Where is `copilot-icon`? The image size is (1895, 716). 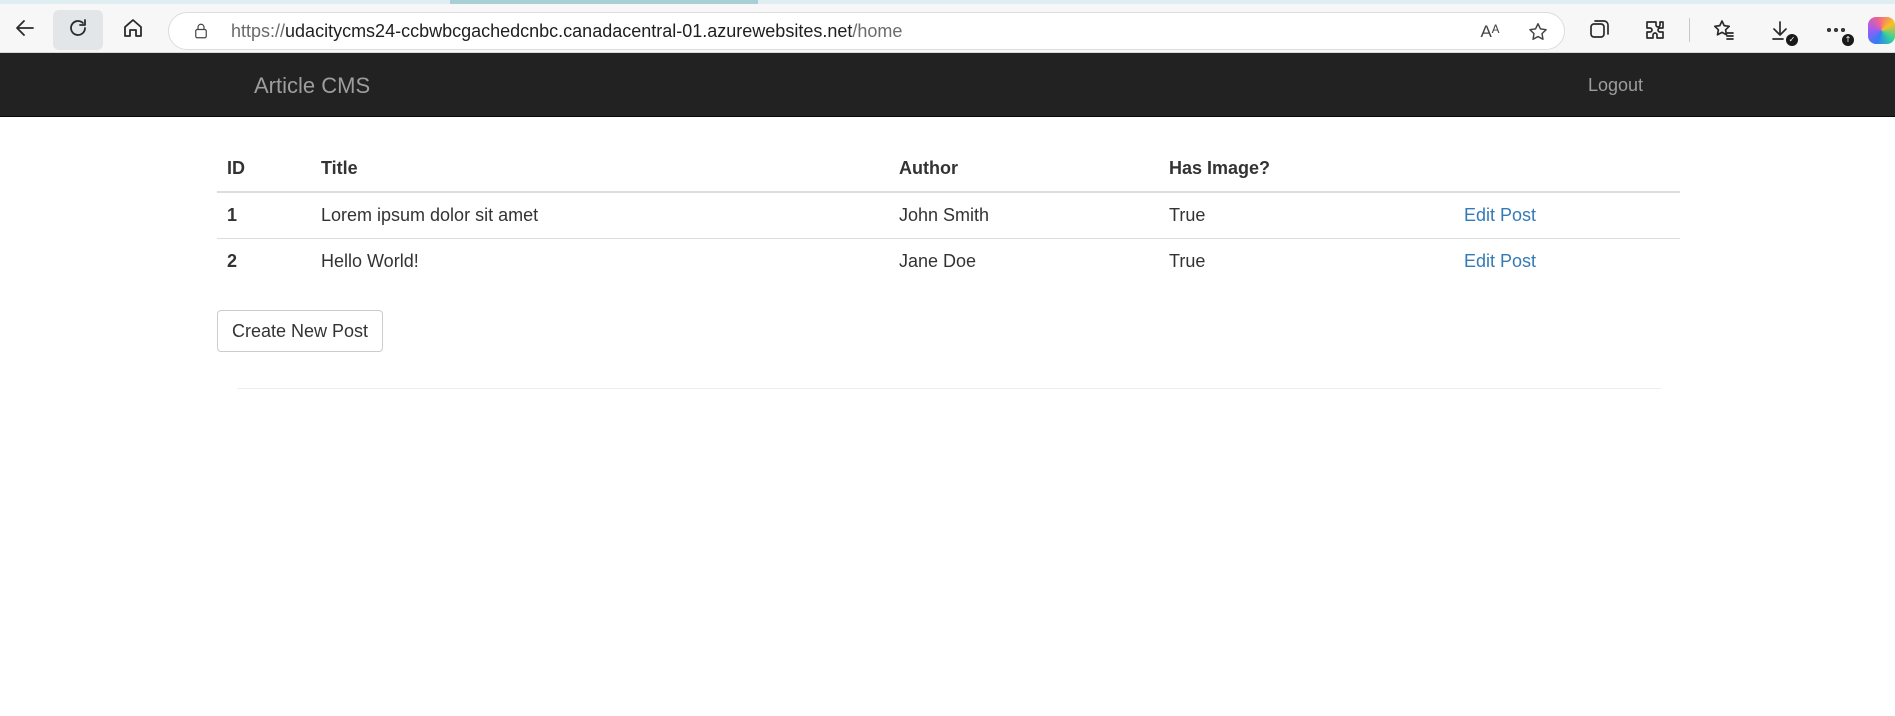 copilot-icon is located at coordinates (1881, 30).